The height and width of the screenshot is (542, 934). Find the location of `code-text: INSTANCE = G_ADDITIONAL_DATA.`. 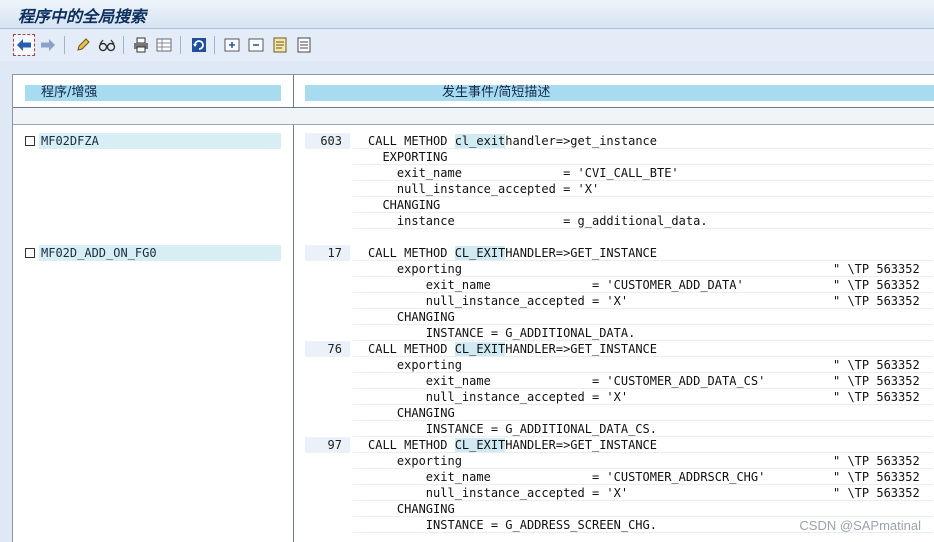

code-text: INSTANCE = G_ADDITIONAL_DATA. is located at coordinates (502, 333).